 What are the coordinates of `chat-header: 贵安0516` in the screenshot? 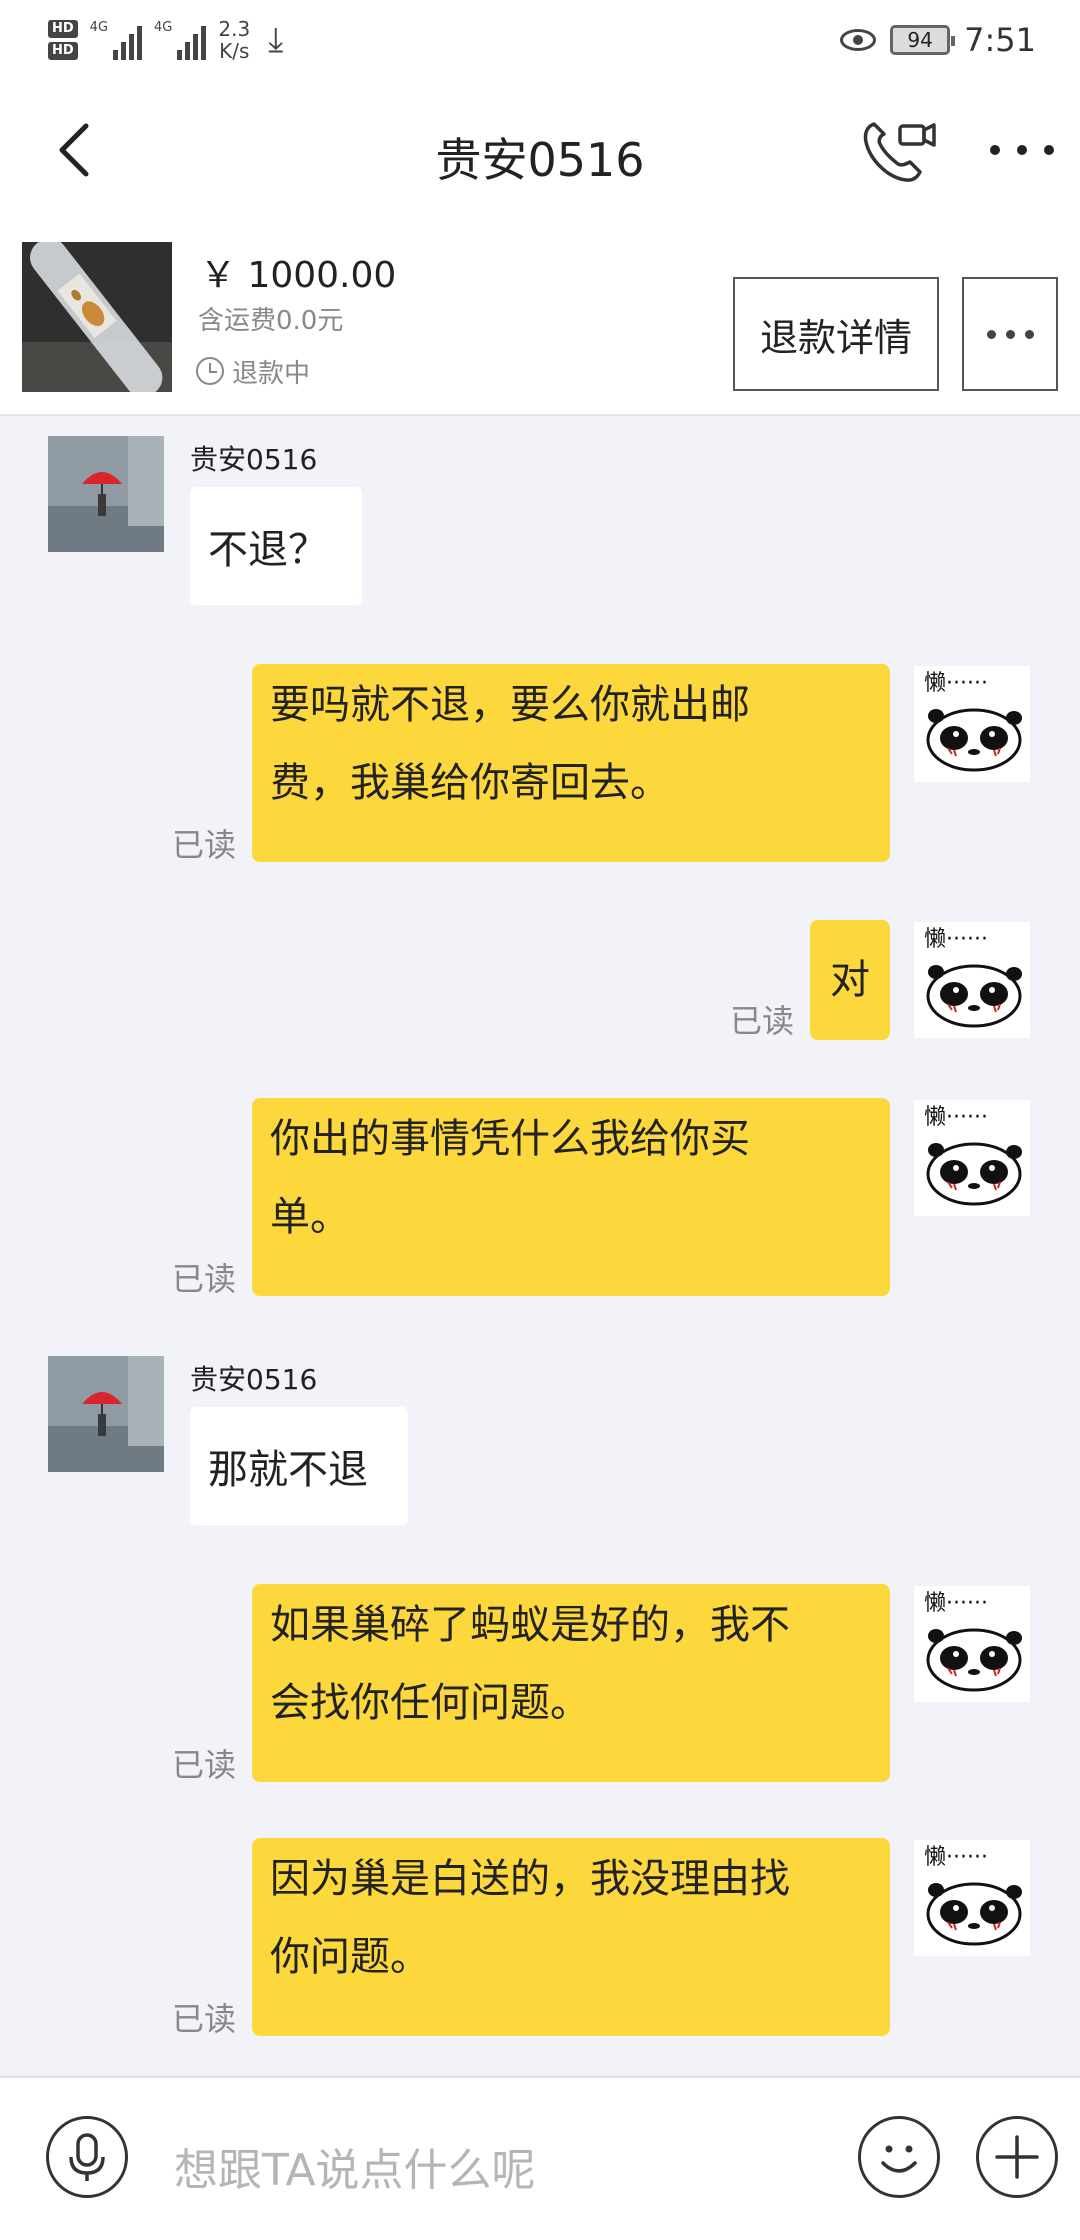 It's located at (540, 150).